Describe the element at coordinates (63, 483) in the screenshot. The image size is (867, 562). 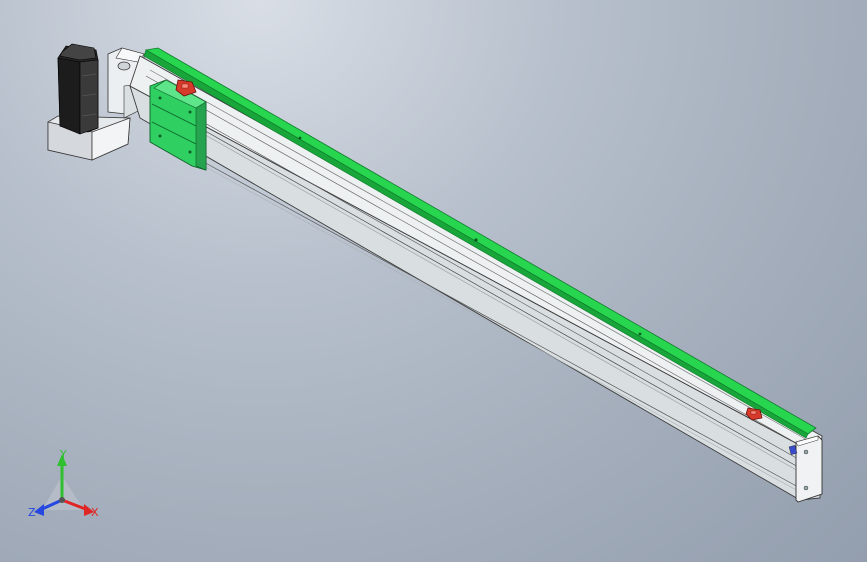
I see `view-triad: Y X Z` at that location.